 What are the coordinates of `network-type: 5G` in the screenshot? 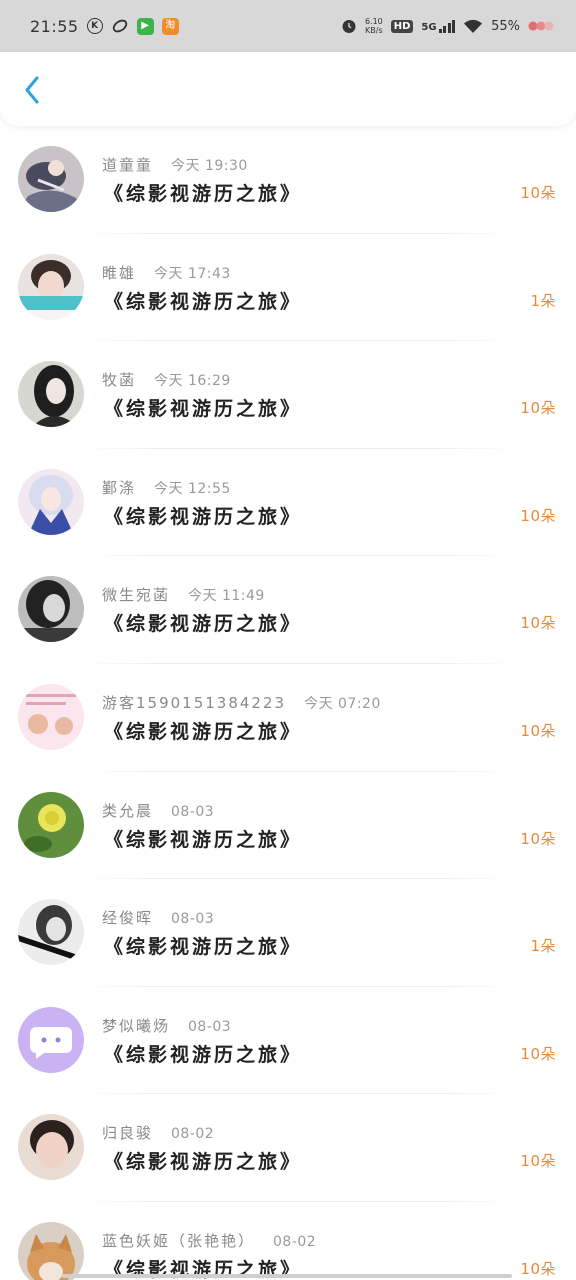 It's located at (429, 27).